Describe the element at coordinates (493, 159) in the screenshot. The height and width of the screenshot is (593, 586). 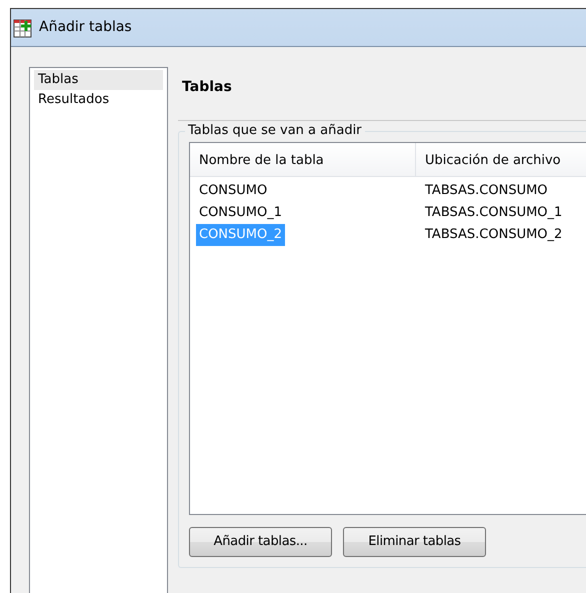
I see `column-header: Ubicación de archivo` at that location.